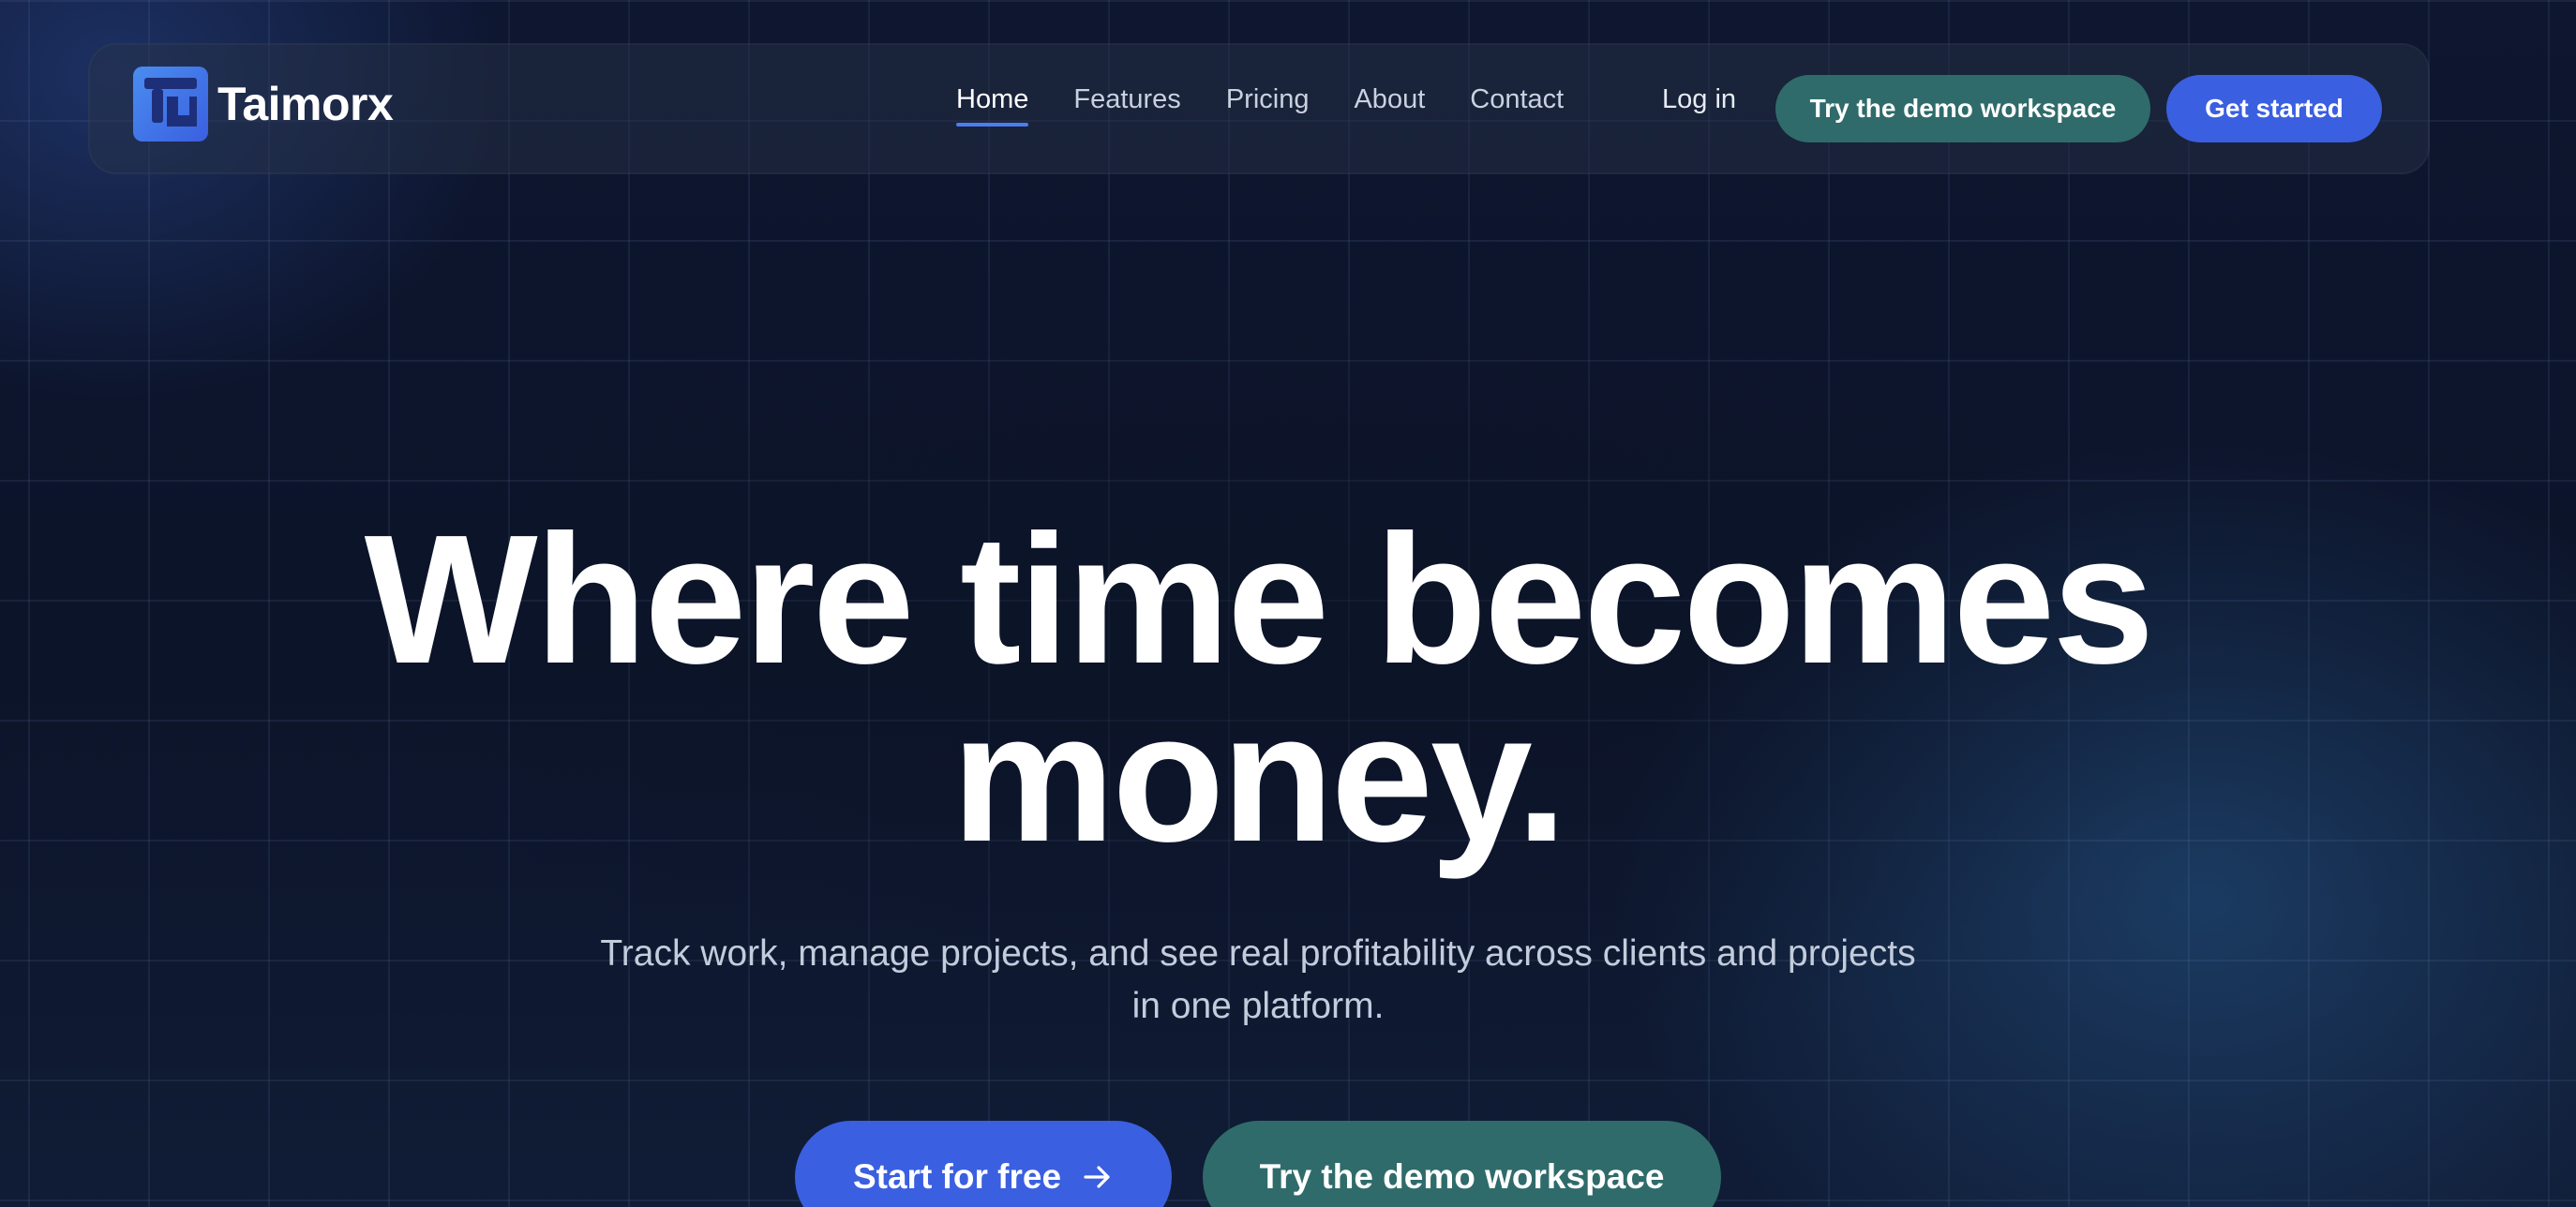 Image resolution: width=2576 pixels, height=1207 pixels. What do you see at coordinates (1517, 103) in the screenshot?
I see `nav-link-contact: Contact` at bounding box center [1517, 103].